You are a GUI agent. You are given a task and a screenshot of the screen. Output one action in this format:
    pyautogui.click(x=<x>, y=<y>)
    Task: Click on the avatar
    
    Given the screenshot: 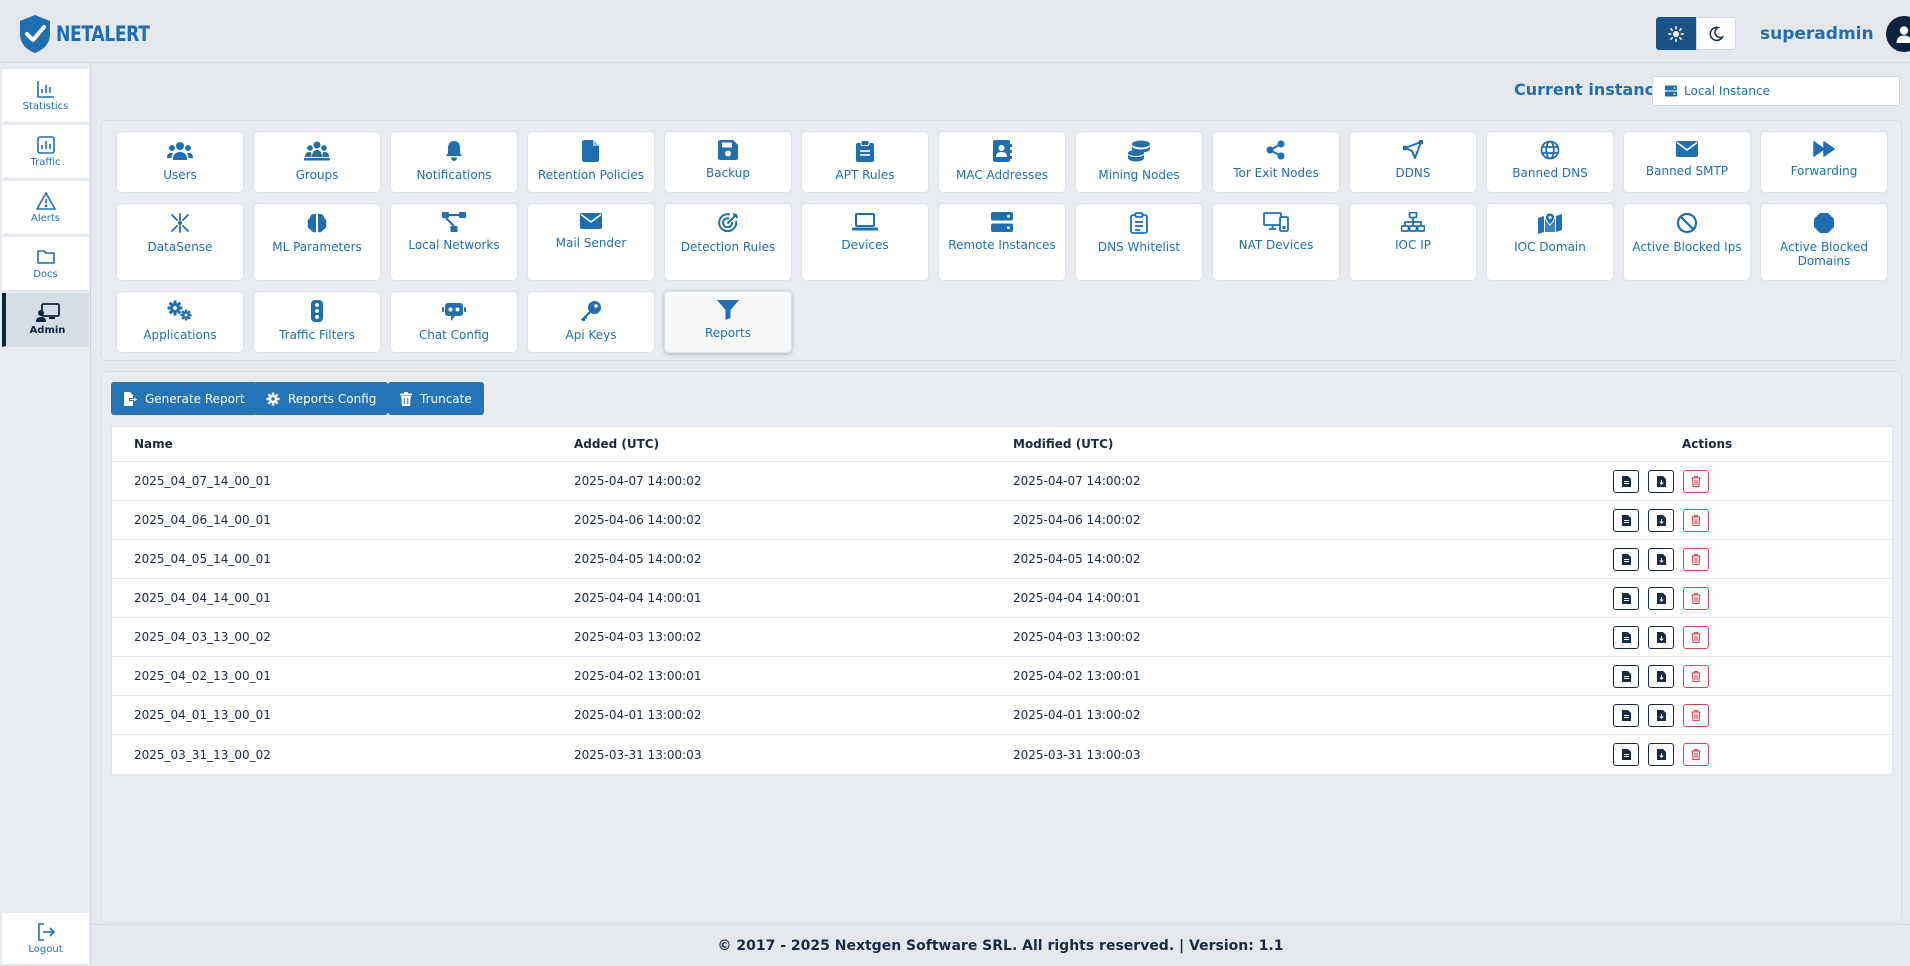 What is the action you would take?
    pyautogui.click(x=1897, y=34)
    